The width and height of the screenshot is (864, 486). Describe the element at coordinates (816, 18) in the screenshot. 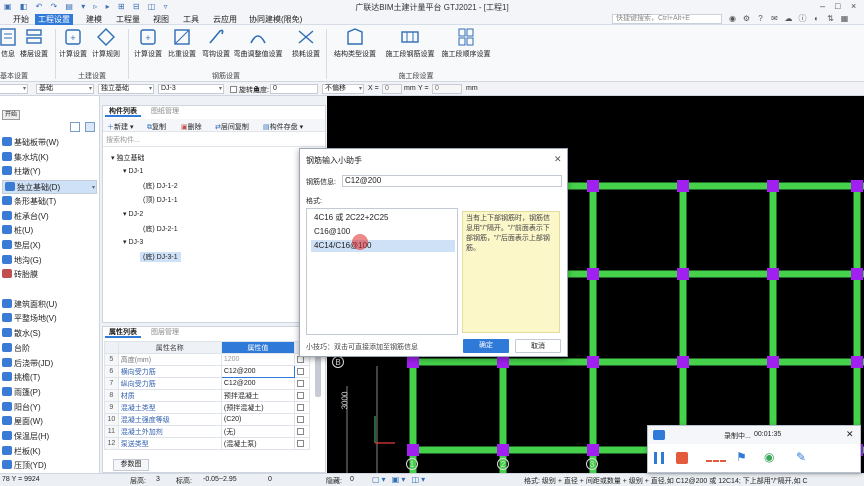

I see `skin-icon: ◐` at that location.